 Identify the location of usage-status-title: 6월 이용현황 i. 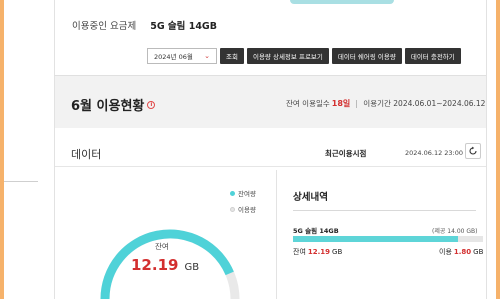
(113, 104).